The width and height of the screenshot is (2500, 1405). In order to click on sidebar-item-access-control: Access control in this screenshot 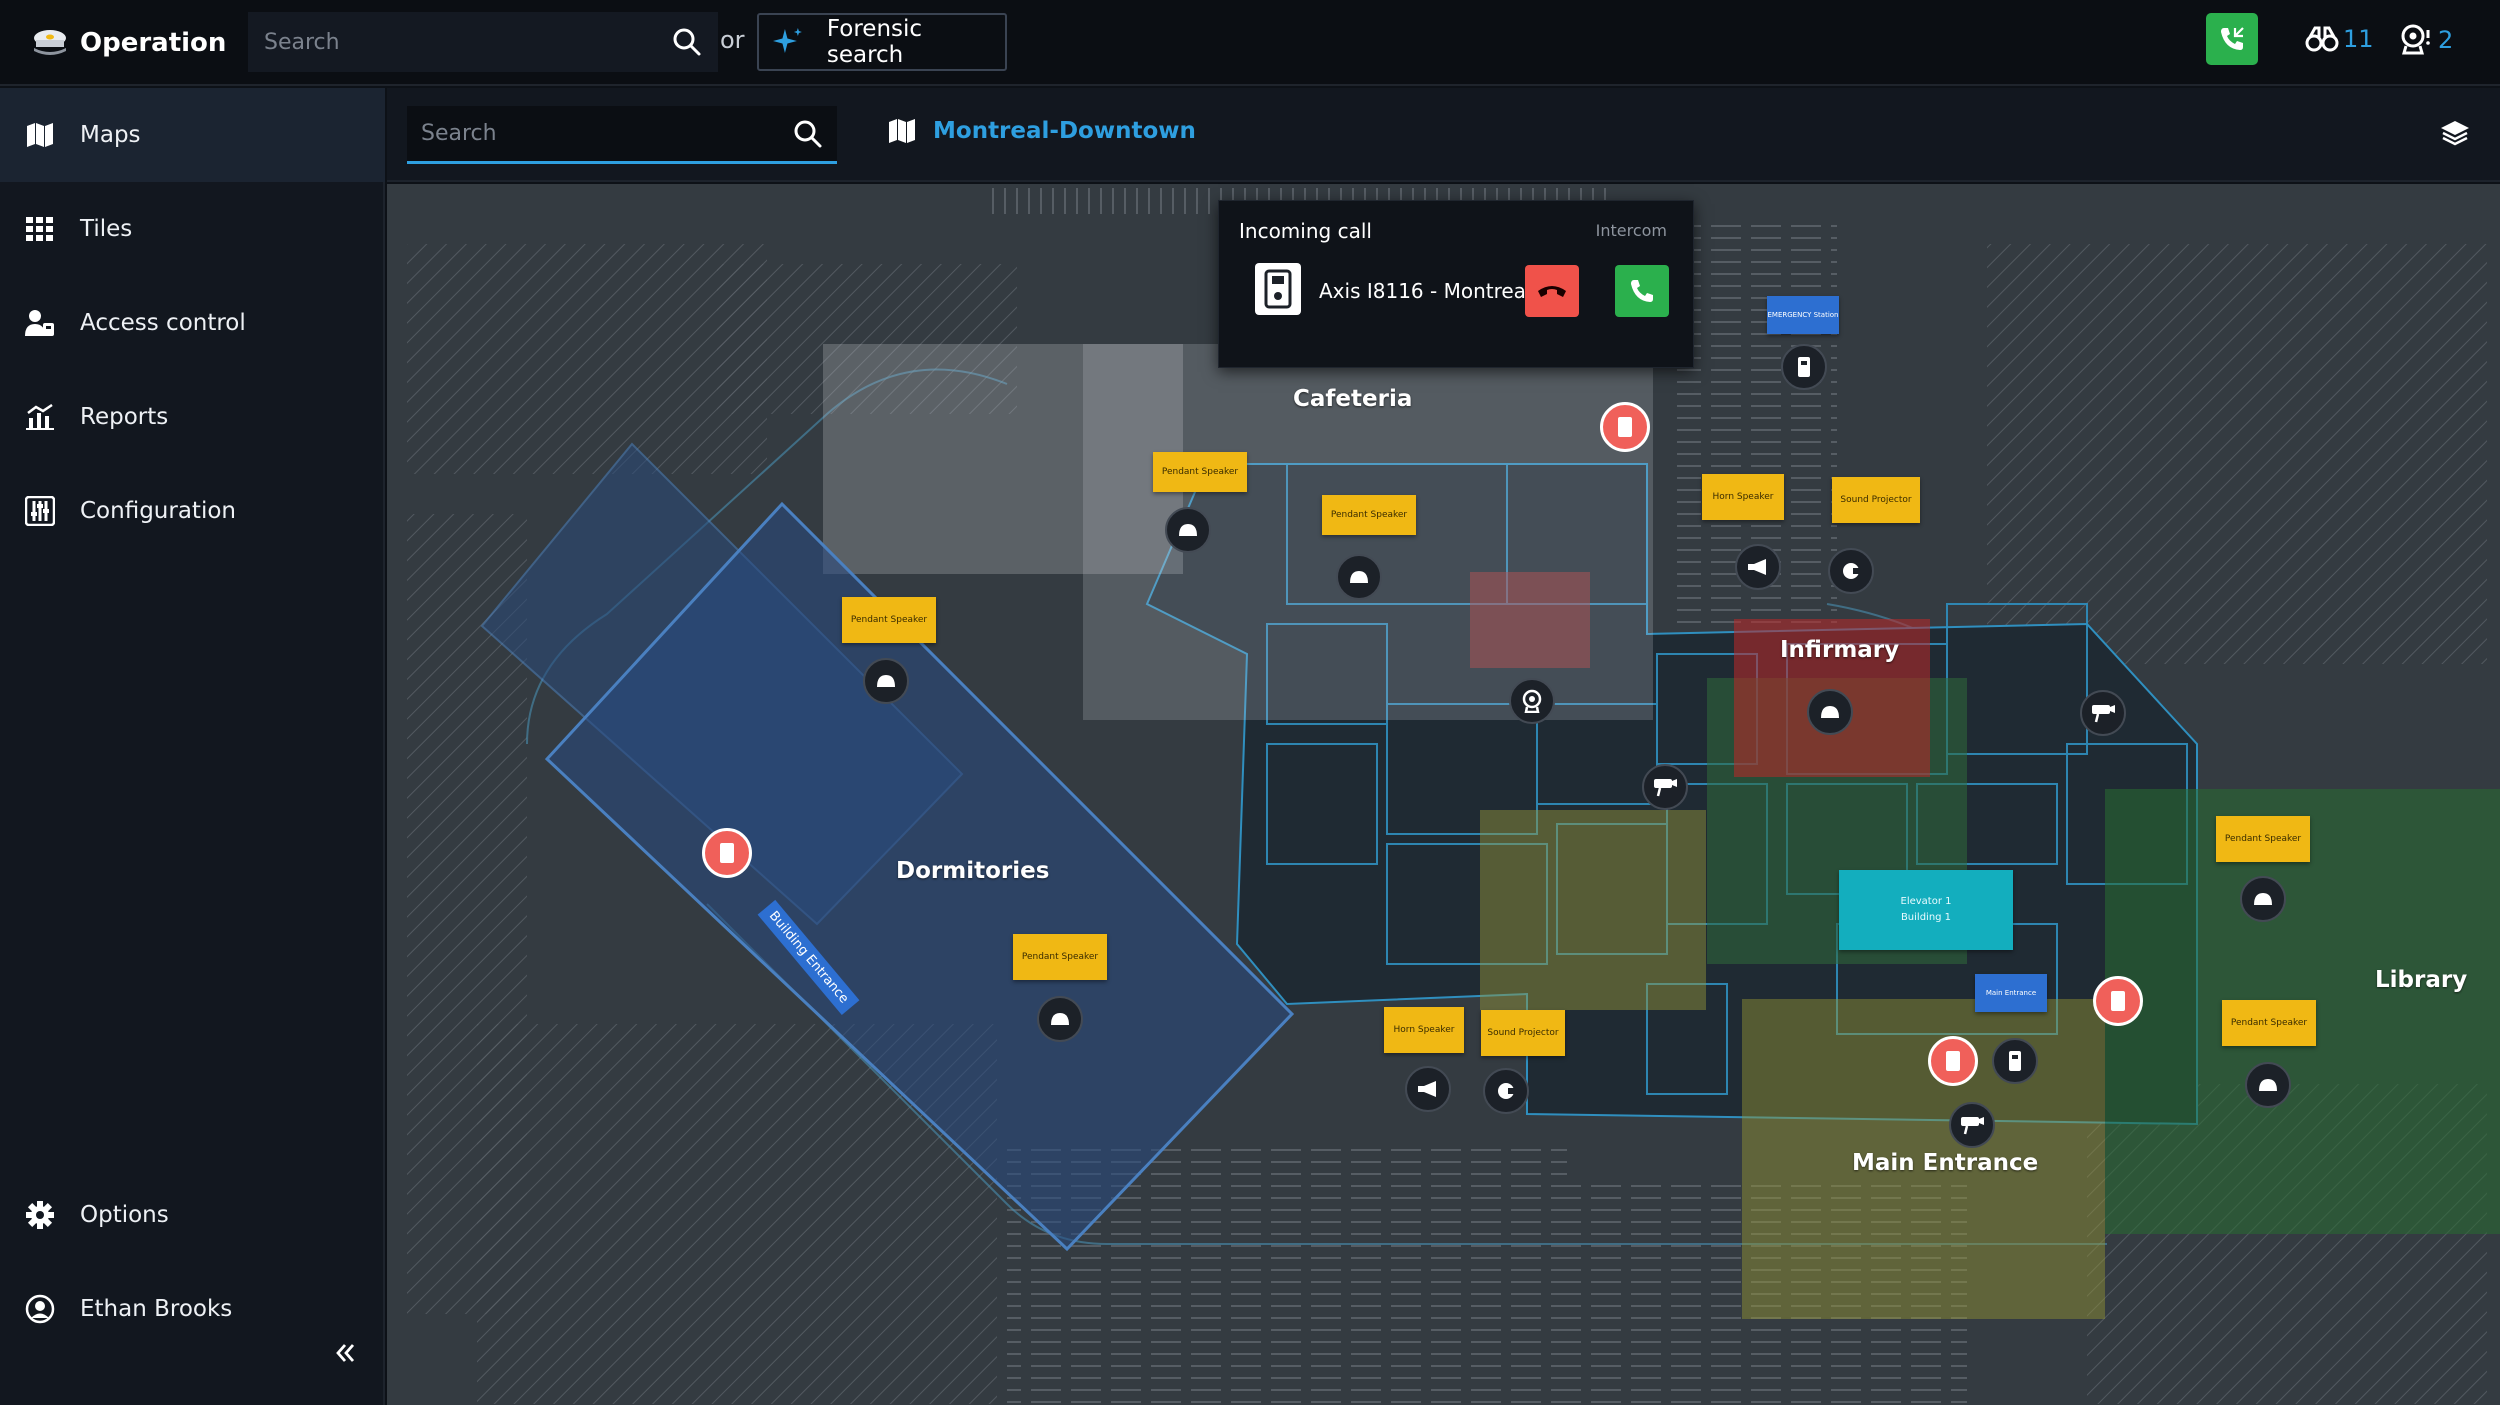, I will do `click(192, 323)`.